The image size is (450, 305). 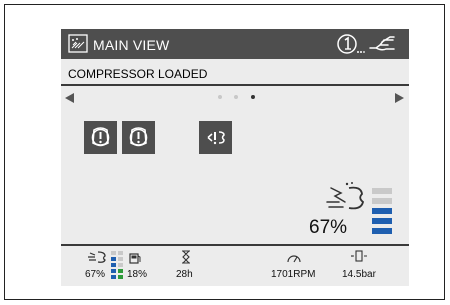 I want to click on fuel-tank-icon, so click(x=135, y=260).